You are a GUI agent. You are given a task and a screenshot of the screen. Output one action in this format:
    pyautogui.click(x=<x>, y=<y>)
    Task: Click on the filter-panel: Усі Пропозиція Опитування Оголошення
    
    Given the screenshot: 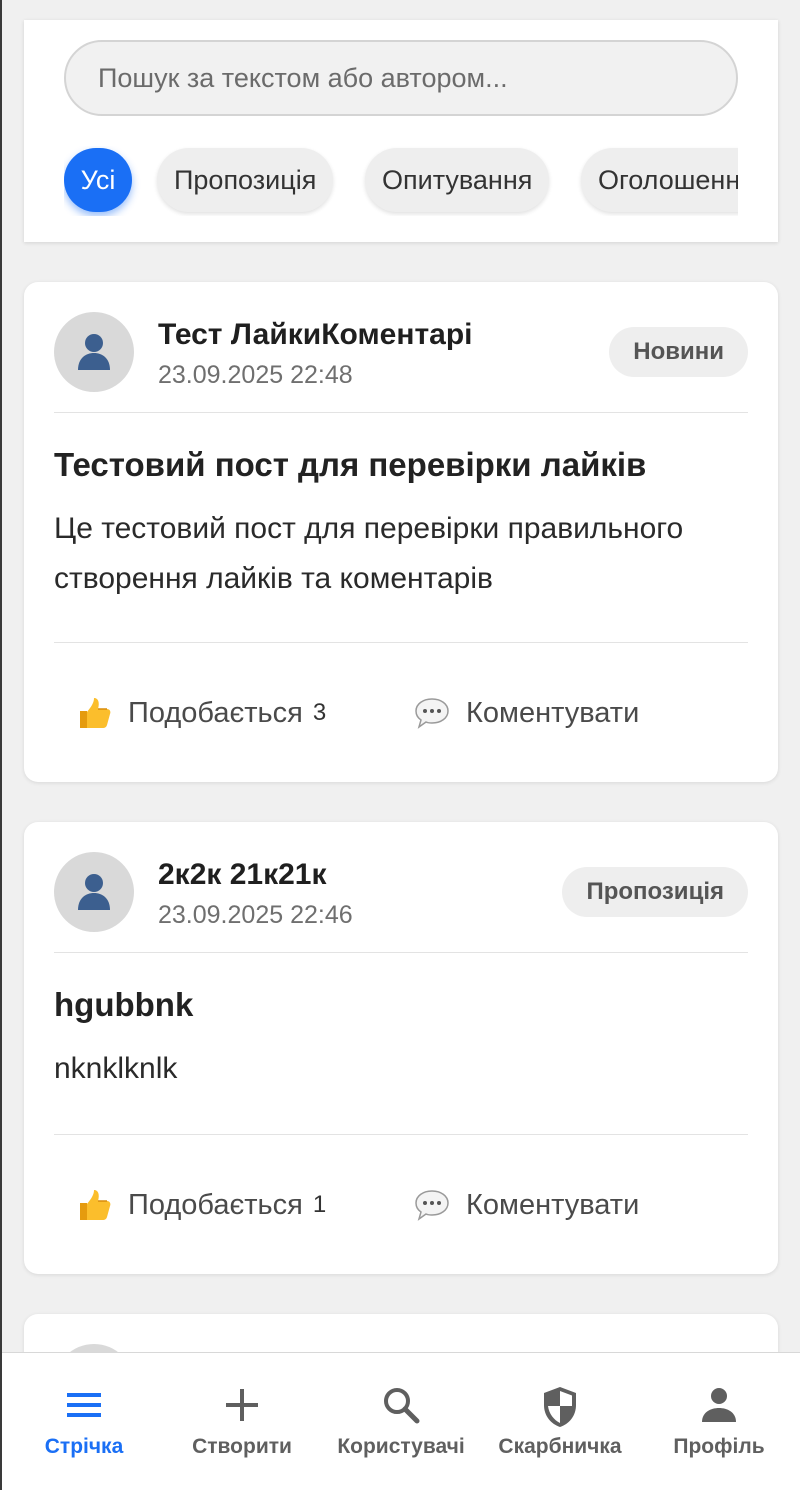 What is the action you would take?
    pyautogui.click(x=401, y=131)
    